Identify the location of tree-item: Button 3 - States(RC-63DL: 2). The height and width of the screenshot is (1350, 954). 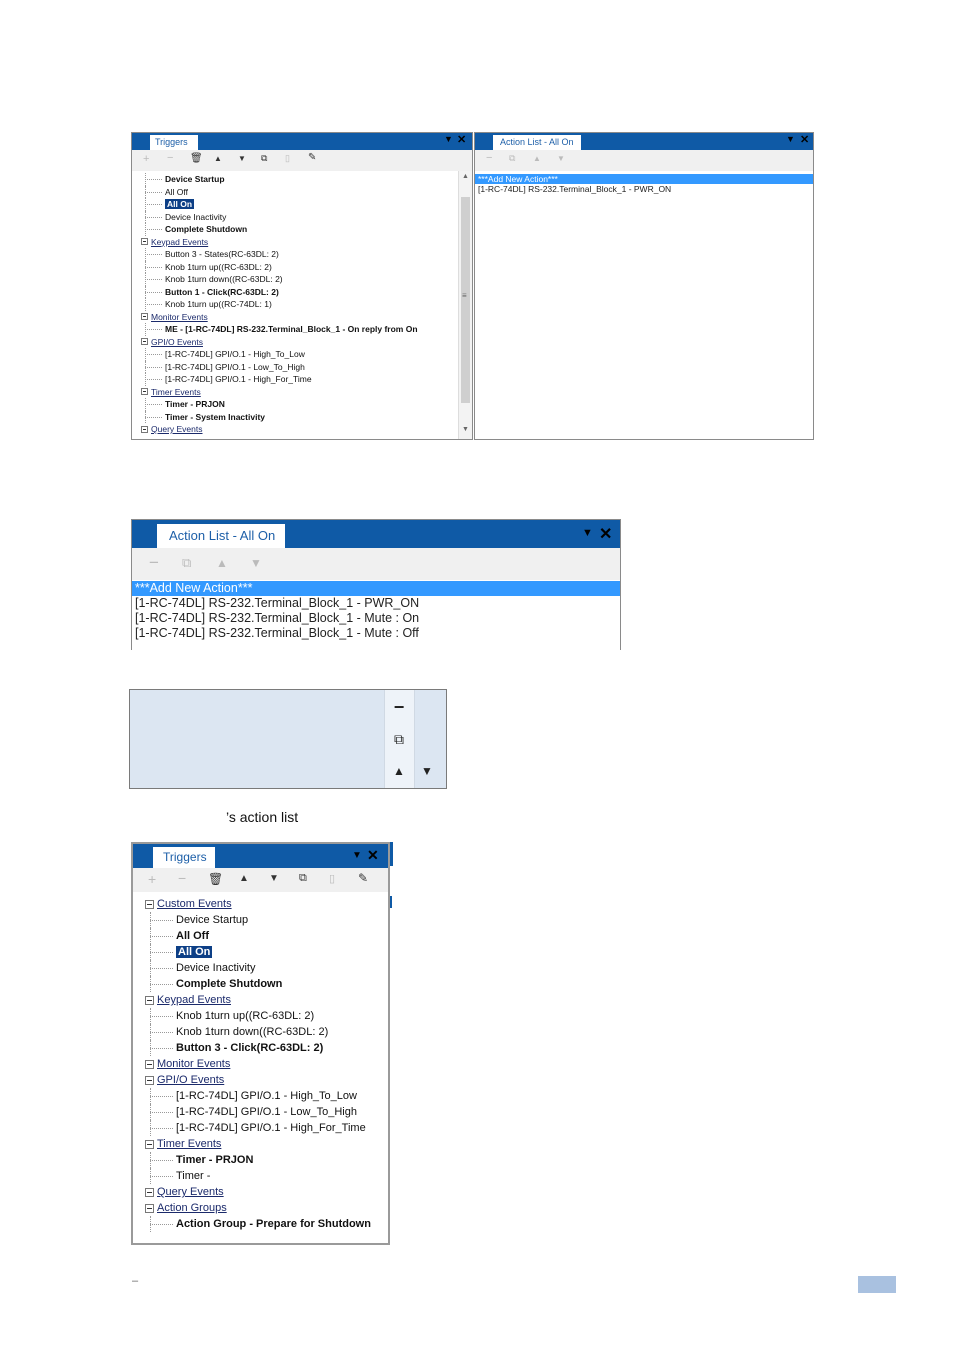
(222, 254).